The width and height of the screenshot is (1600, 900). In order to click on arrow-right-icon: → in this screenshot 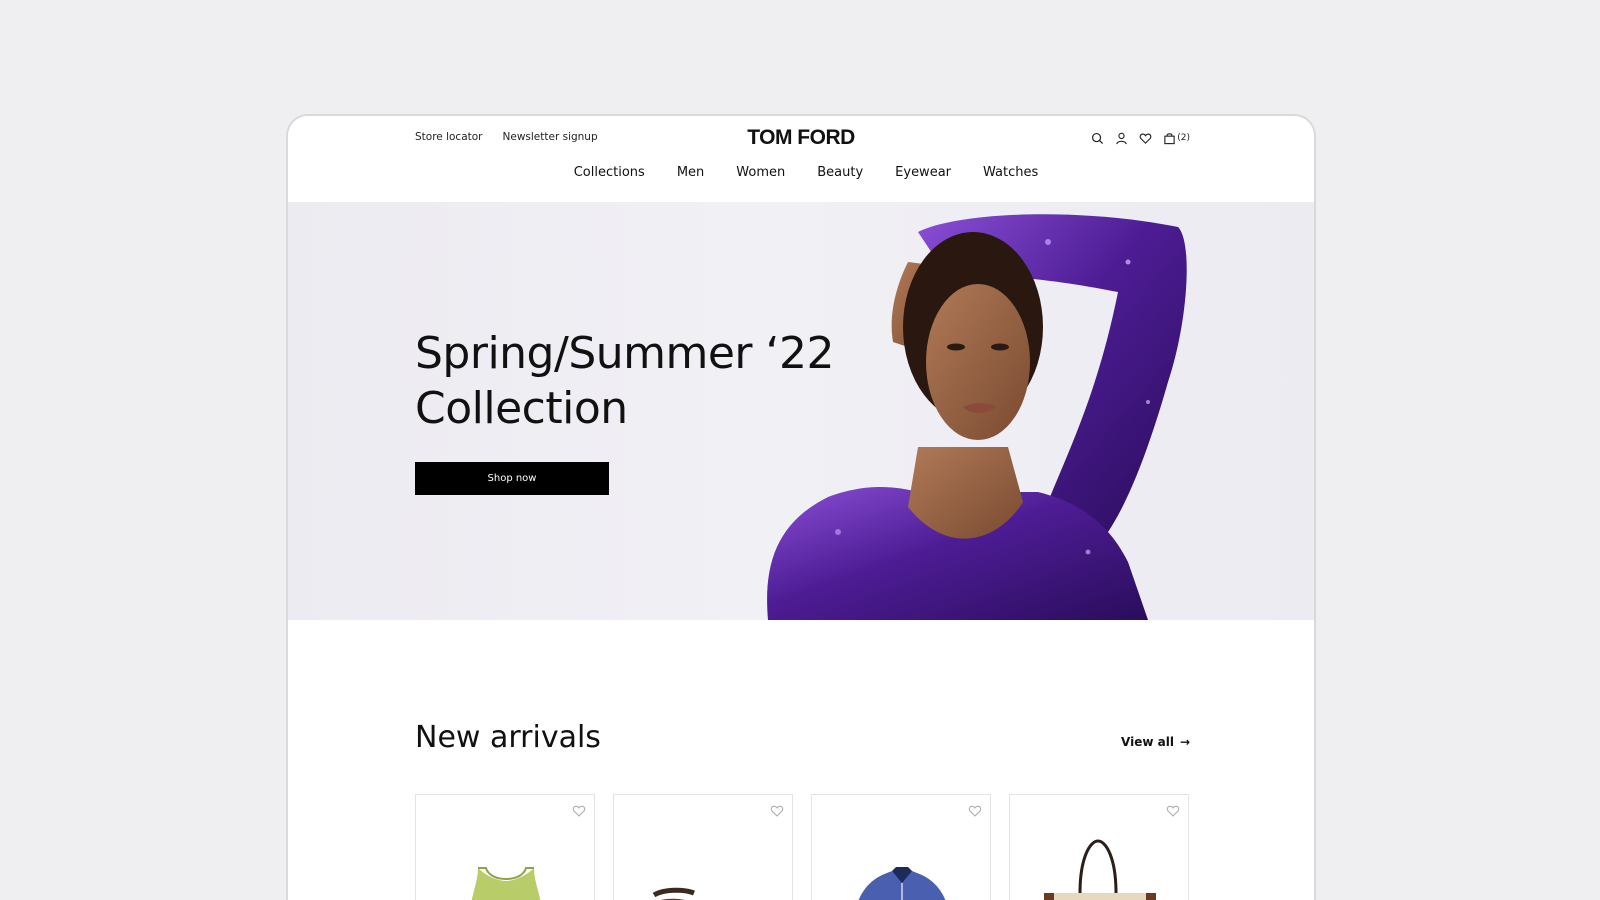, I will do `click(1184, 742)`.